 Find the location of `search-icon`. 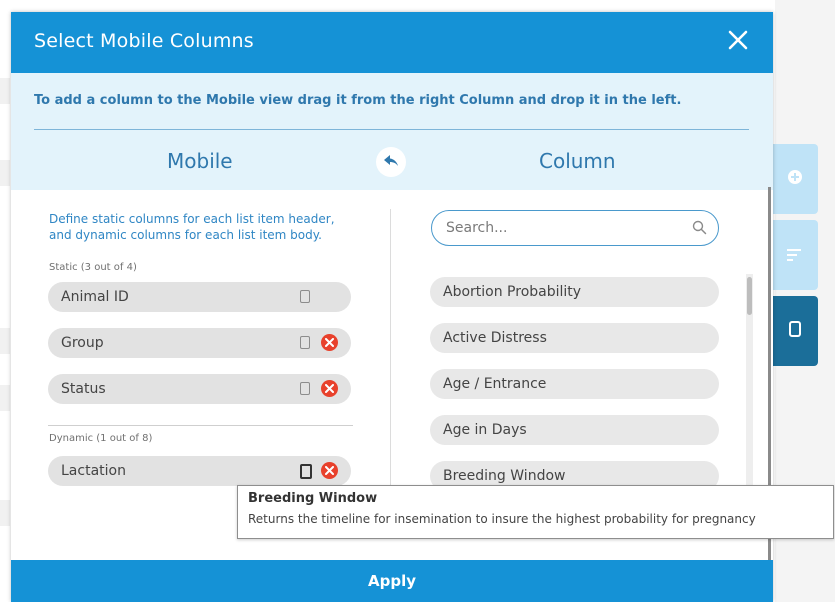

search-icon is located at coordinates (699, 229).